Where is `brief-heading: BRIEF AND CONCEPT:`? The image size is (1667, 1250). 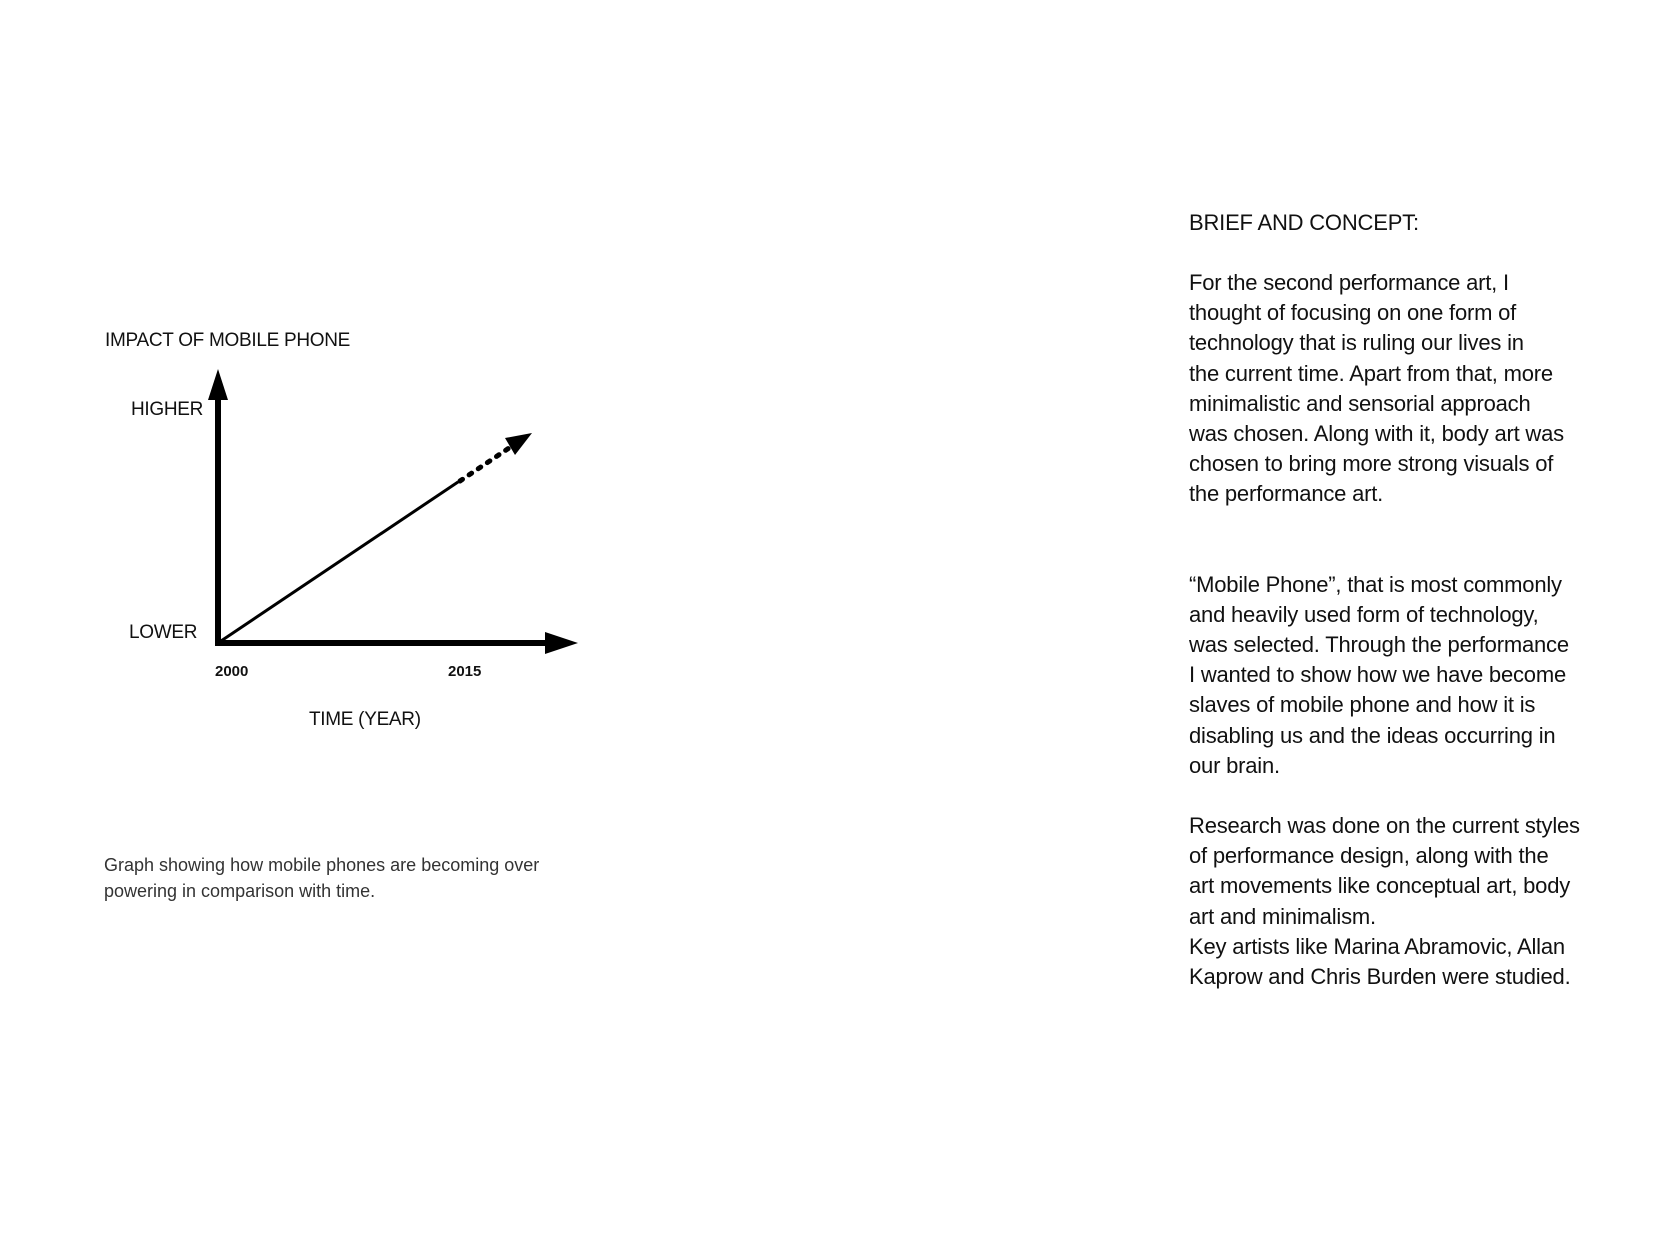 brief-heading: BRIEF AND CONCEPT: is located at coordinates (1304, 222).